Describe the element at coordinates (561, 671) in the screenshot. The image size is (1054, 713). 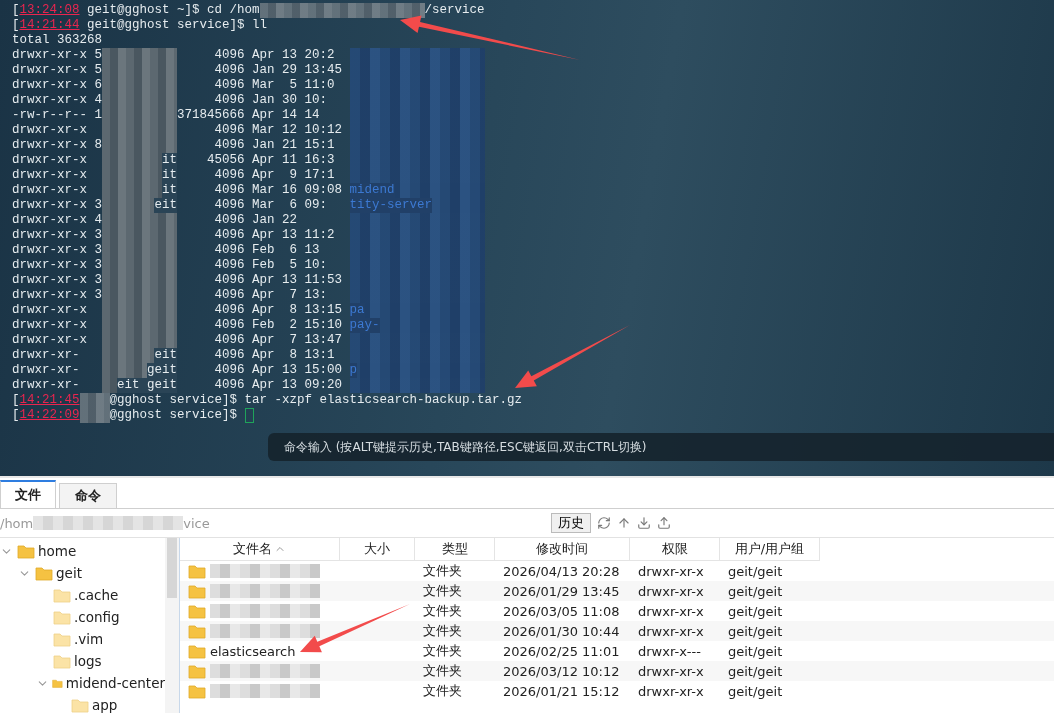
I see `table-cell-text: 2026/03/12 10:12` at that location.